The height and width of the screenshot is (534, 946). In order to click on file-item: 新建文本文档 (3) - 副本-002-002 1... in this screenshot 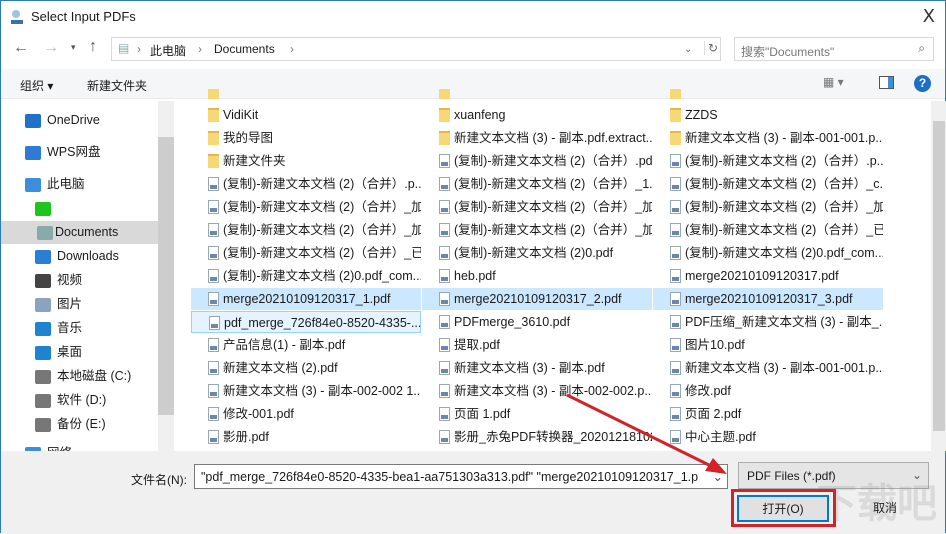, I will do `click(306, 391)`.